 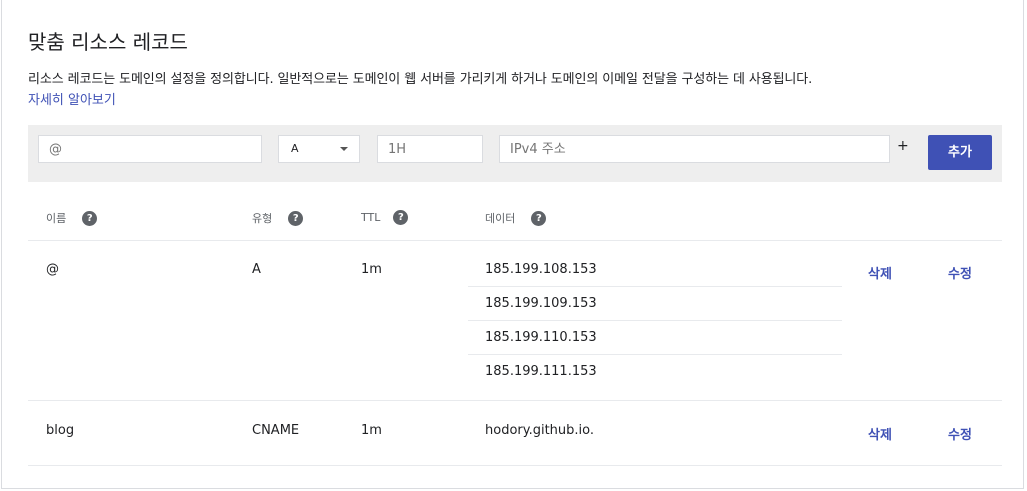 I want to click on column-header-ttl: TTL ?, so click(x=385, y=217).